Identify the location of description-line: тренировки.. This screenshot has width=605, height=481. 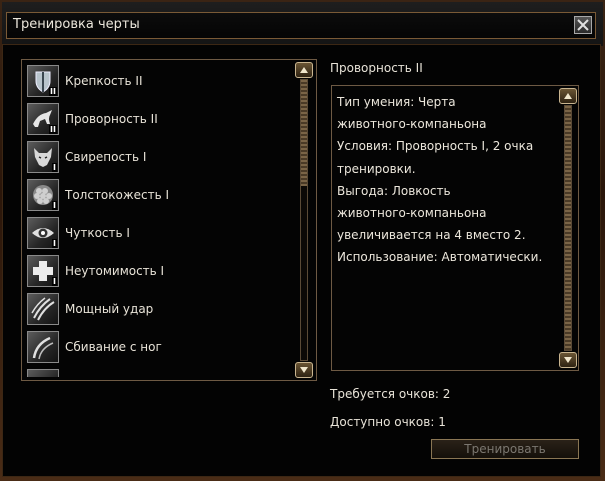
(376, 168).